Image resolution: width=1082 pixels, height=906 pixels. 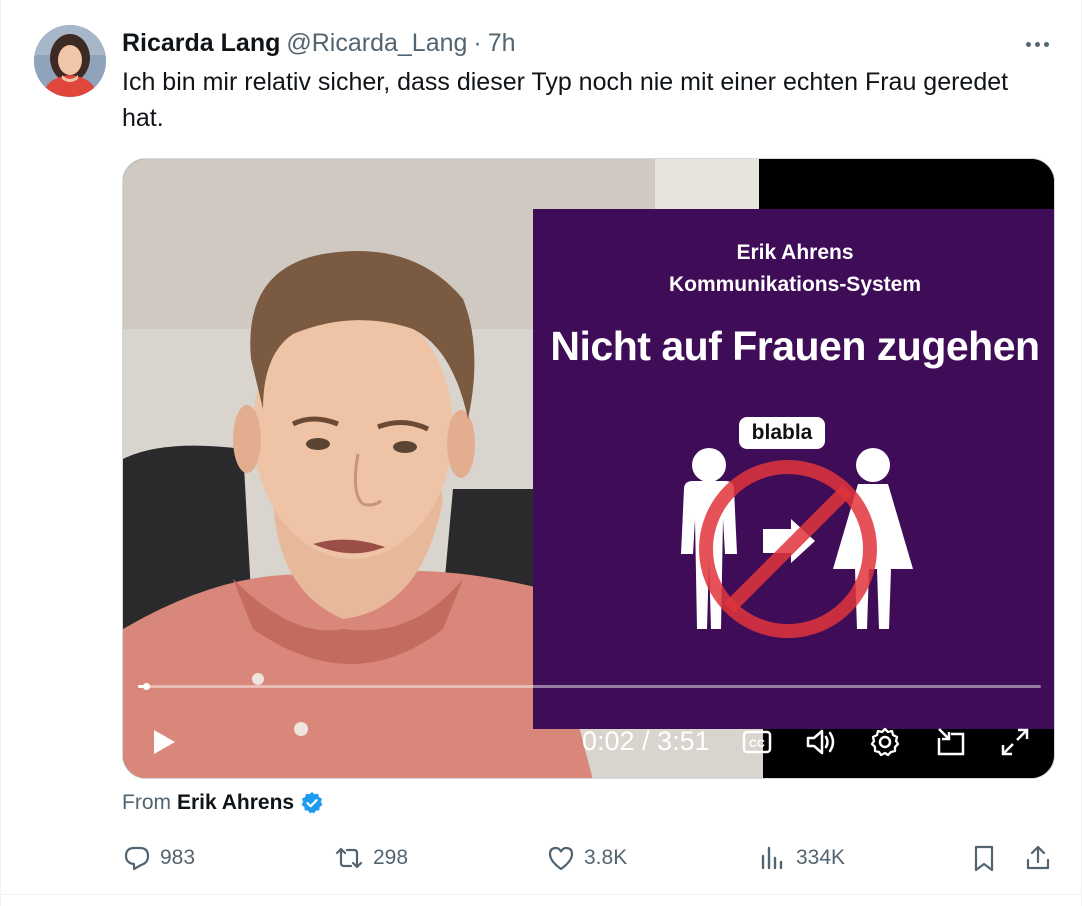 What do you see at coordinates (782, 433) in the screenshot?
I see `speech-bubble: blabla` at bounding box center [782, 433].